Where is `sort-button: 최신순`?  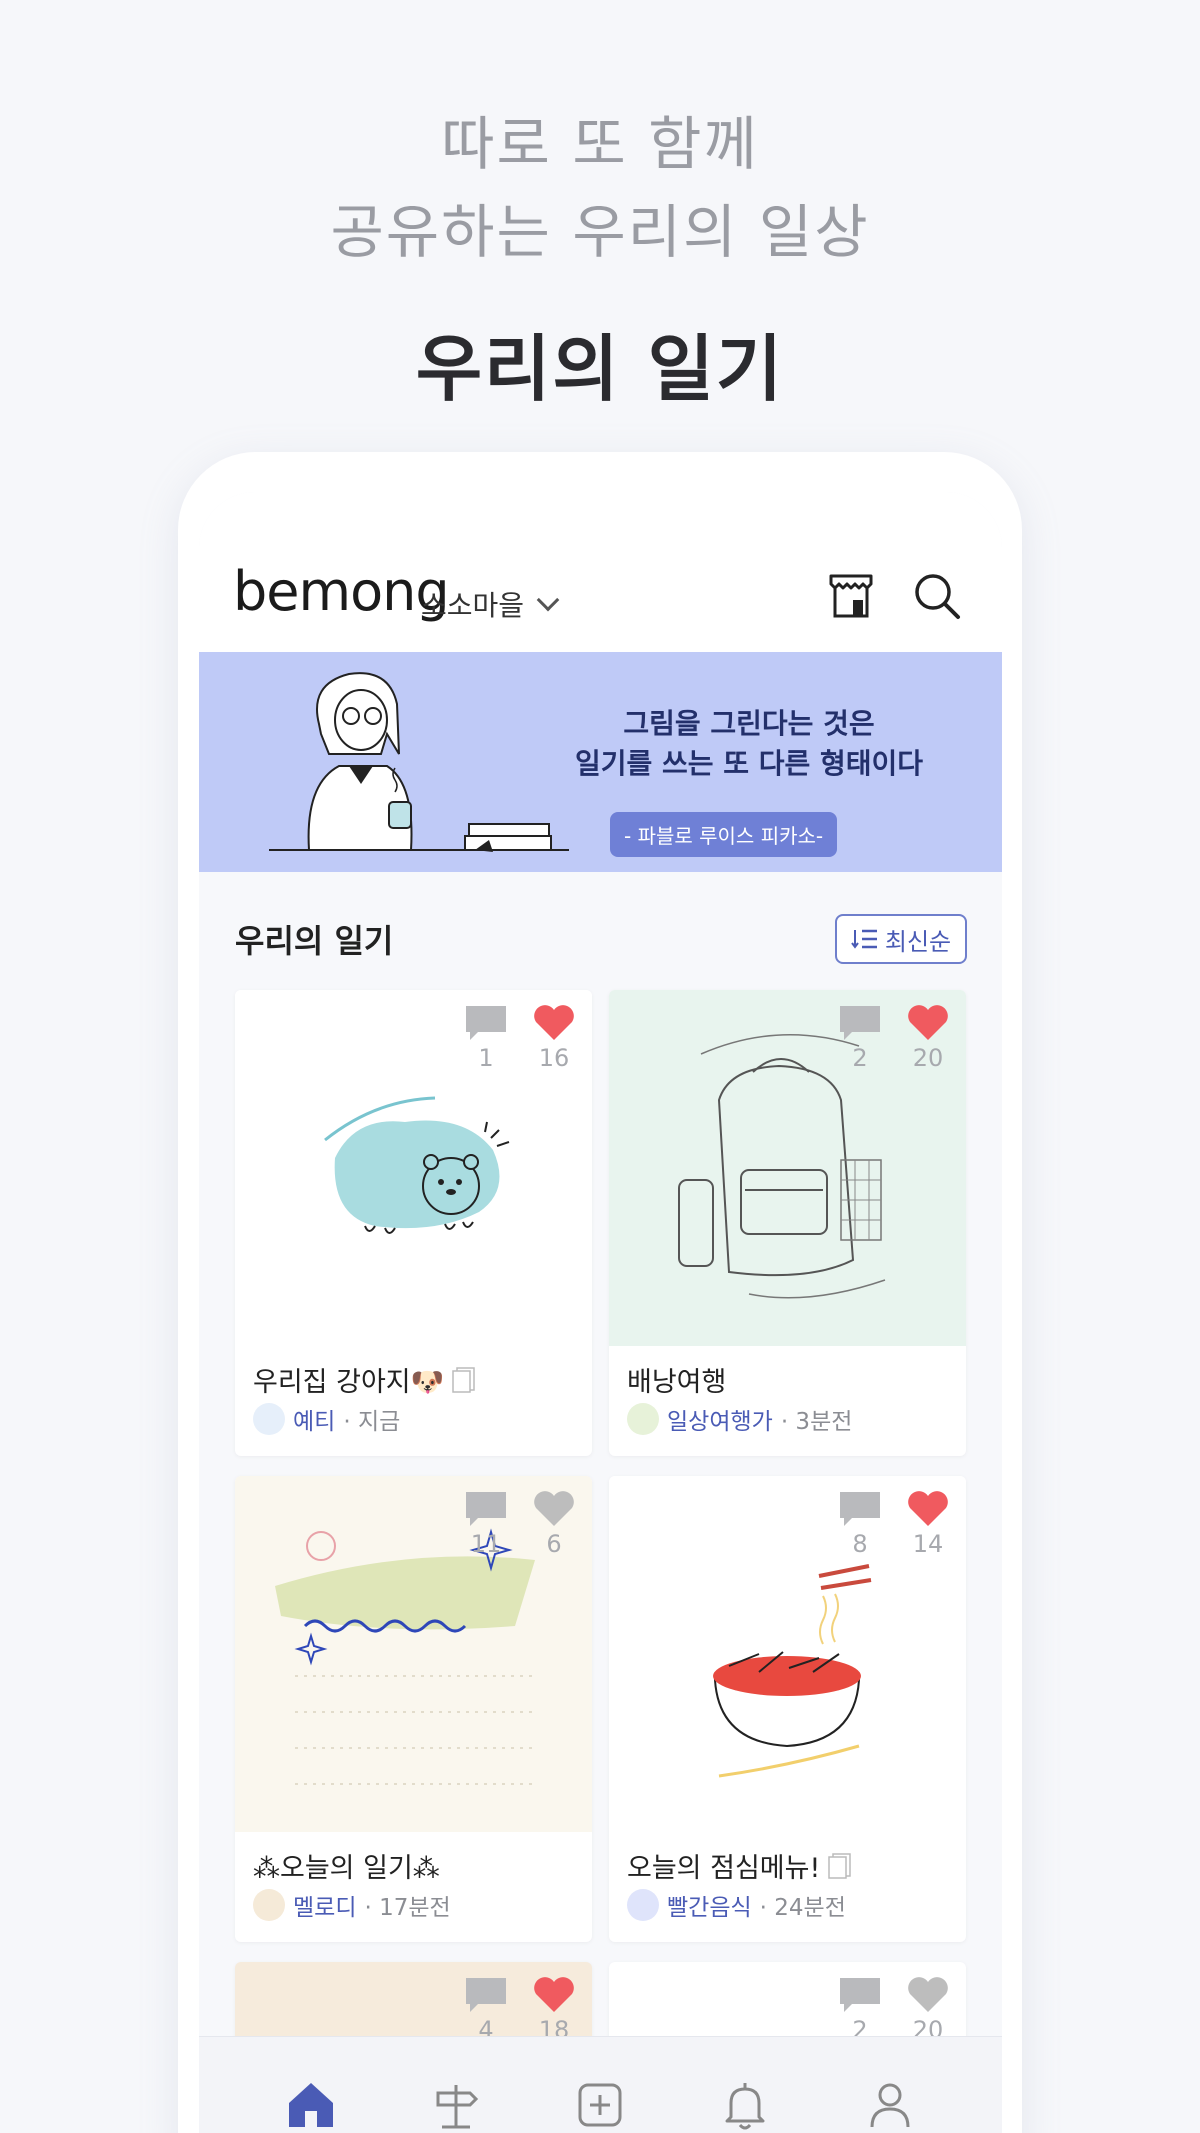 sort-button: 최신순 is located at coordinates (901, 939).